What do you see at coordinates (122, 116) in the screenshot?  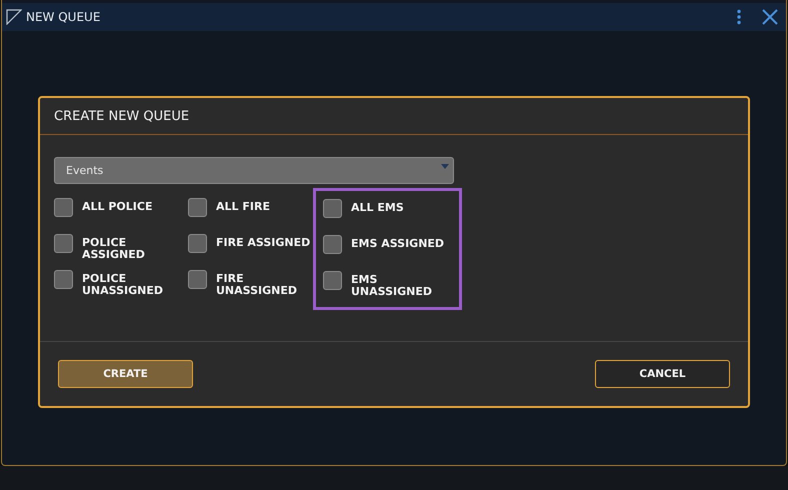 I see `dialog-title: CREATE NEW QUEUE` at bounding box center [122, 116].